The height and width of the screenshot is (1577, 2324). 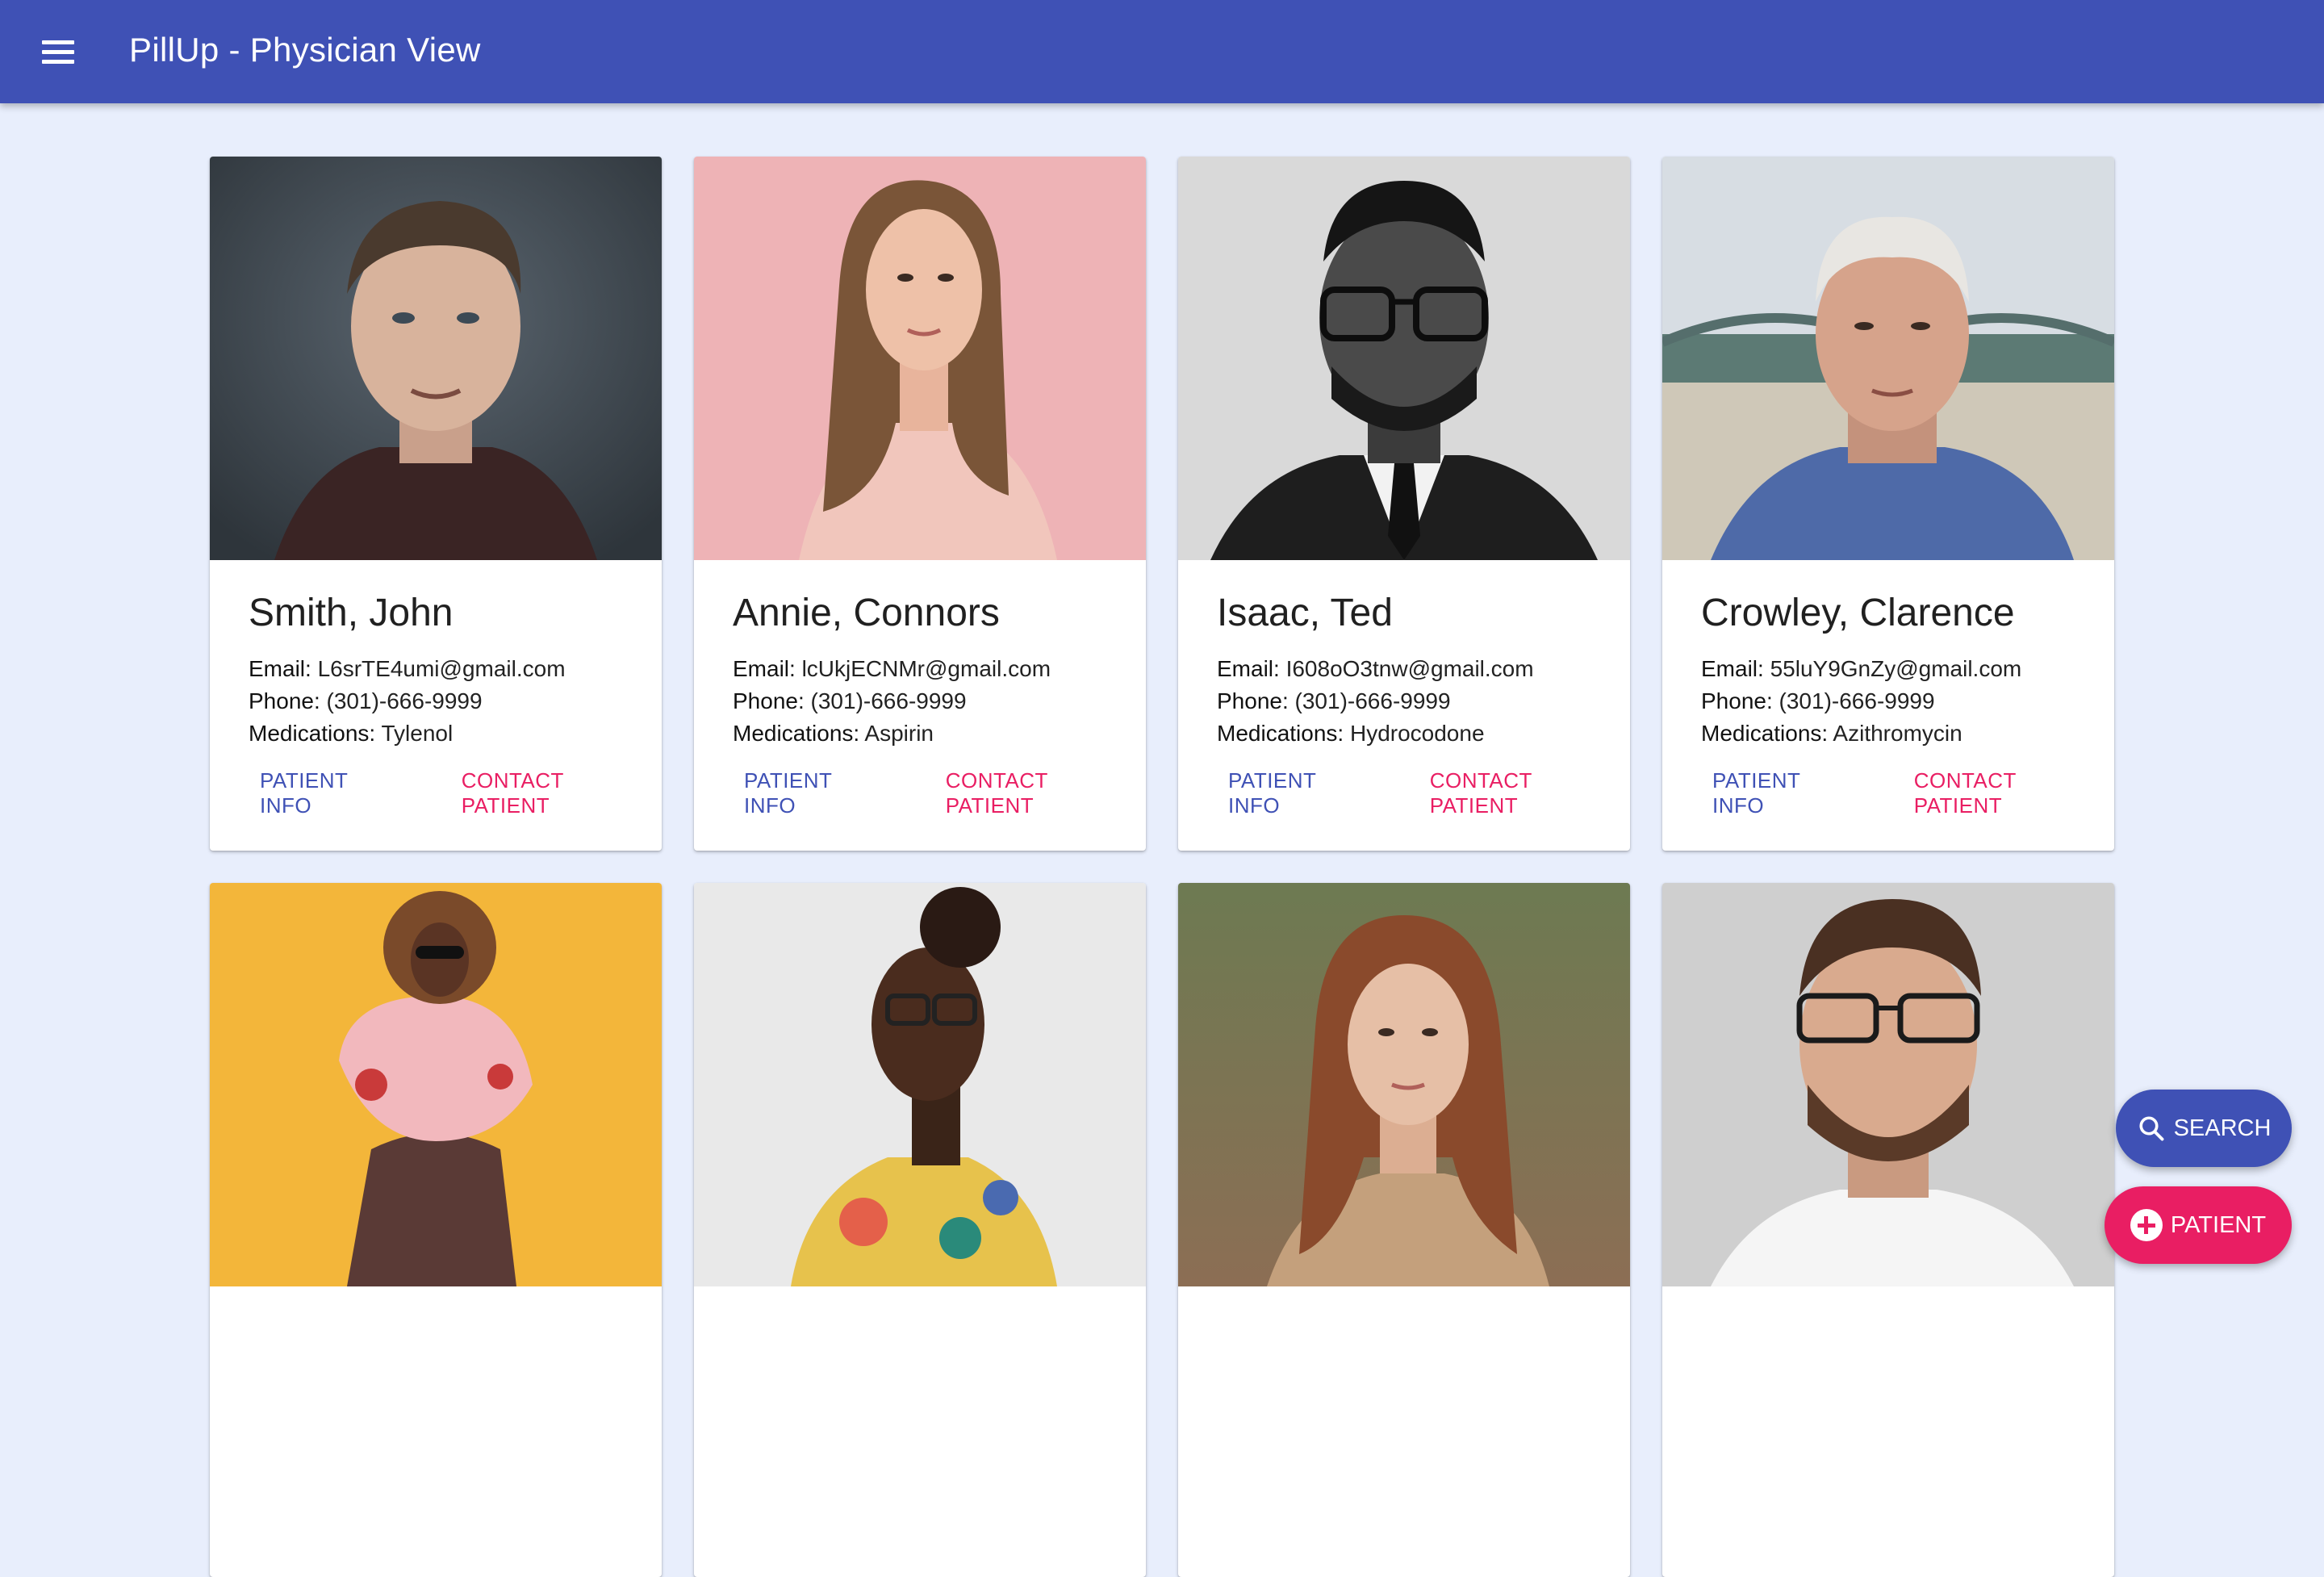 I want to click on patient-name: Annie, Connors, so click(x=866, y=613).